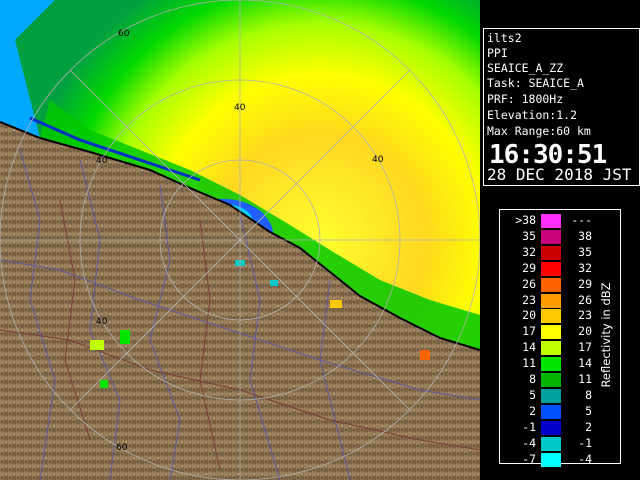 Image resolution: width=640 pixels, height=480 pixels. I want to click on legend-row: >38 ---, so click(560, 221).